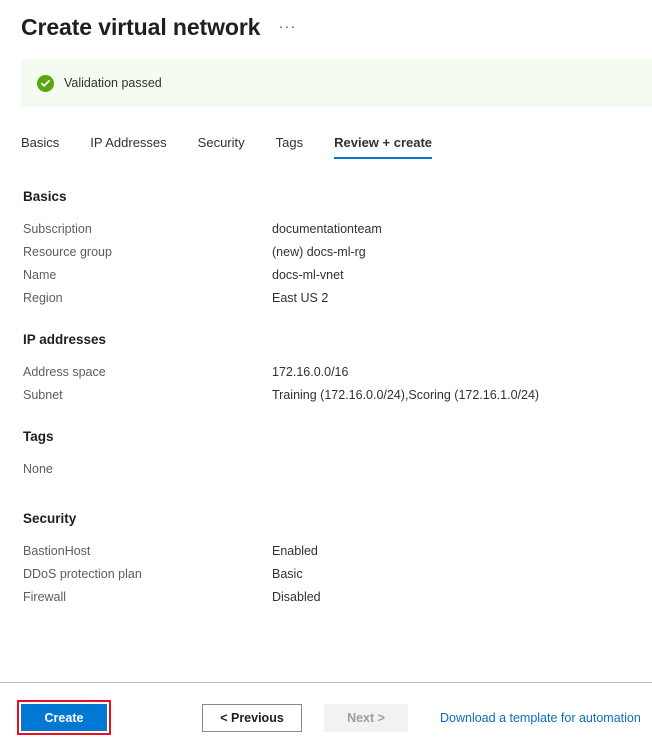 This screenshot has width=652, height=752. I want to click on tab-basics: Basics, so click(40, 147).